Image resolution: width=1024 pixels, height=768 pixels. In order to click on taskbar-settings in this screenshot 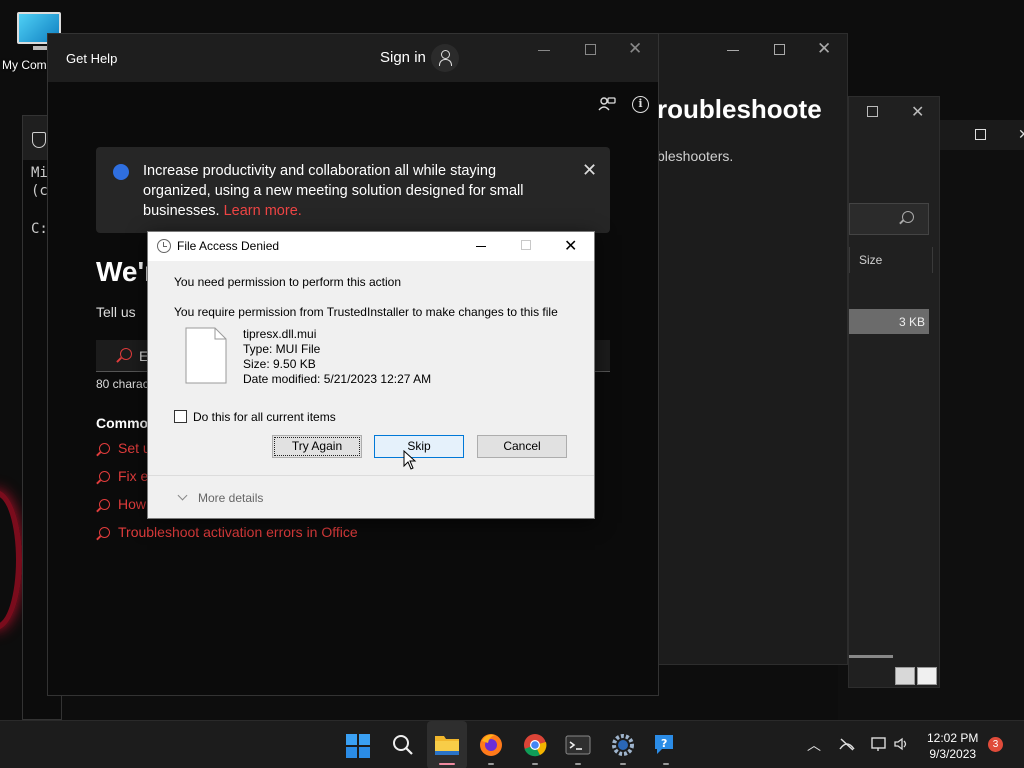, I will do `click(623, 744)`.